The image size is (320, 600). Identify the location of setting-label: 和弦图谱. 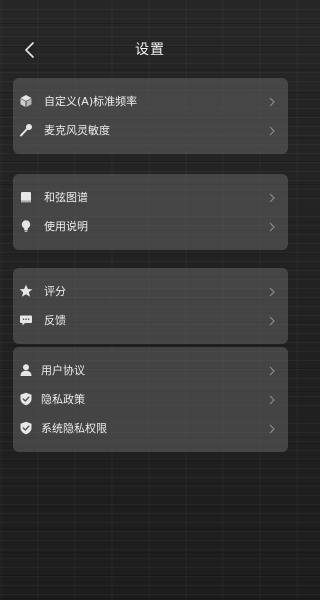
(66, 197).